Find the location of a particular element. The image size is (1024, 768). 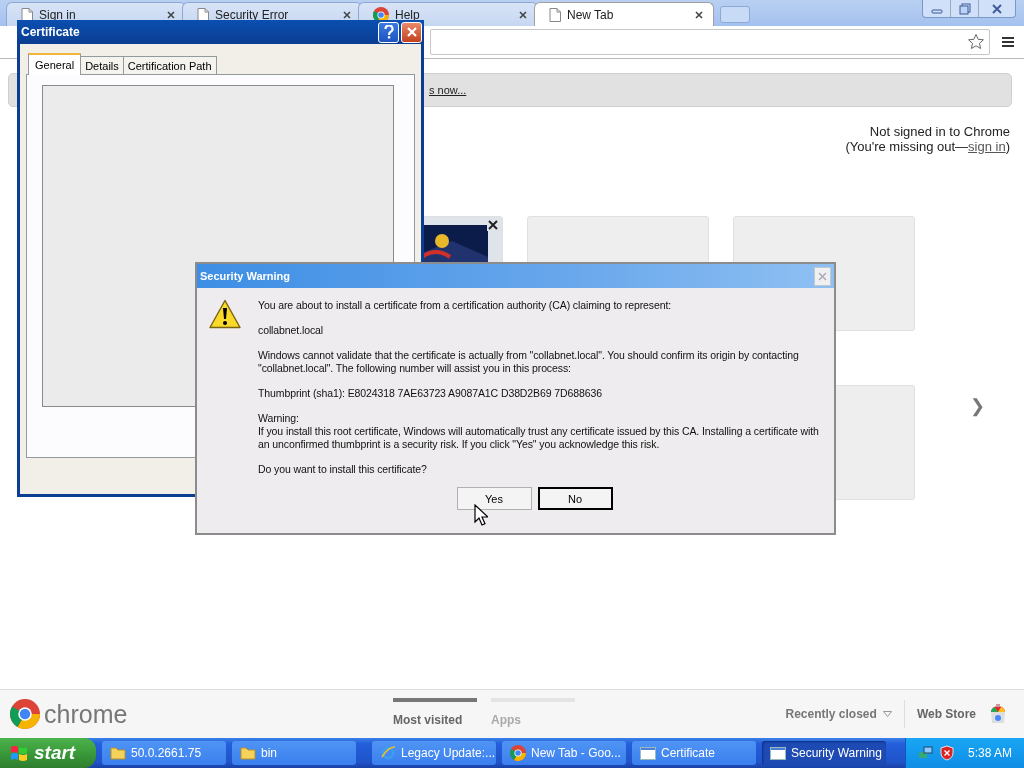

tab-title: New Tab is located at coordinates (591, 14).